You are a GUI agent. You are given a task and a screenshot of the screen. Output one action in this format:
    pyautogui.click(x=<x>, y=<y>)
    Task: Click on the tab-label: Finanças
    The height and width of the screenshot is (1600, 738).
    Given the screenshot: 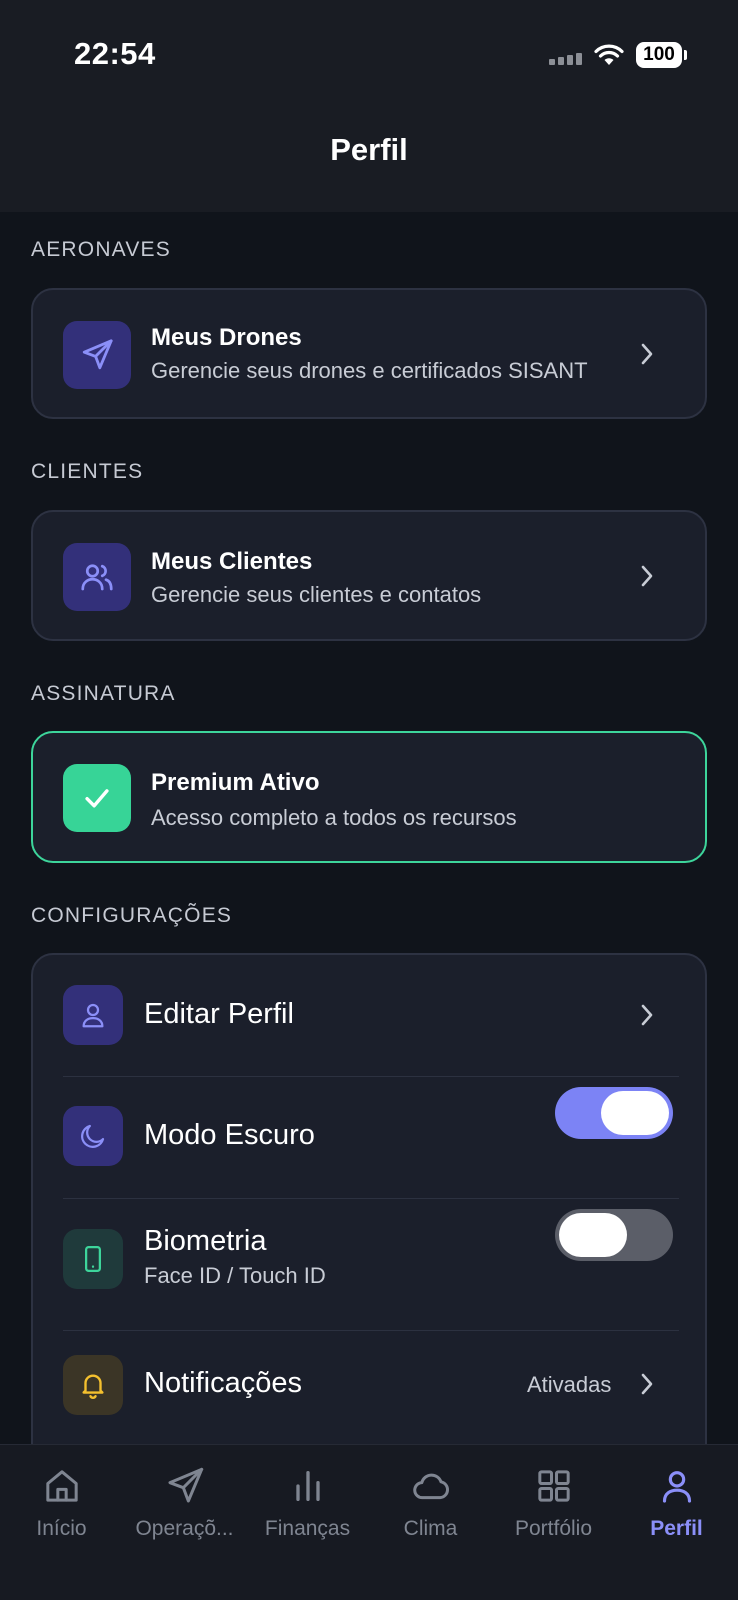 What is the action you would take?
    pyautogui.click(x=307, y=1528)
    